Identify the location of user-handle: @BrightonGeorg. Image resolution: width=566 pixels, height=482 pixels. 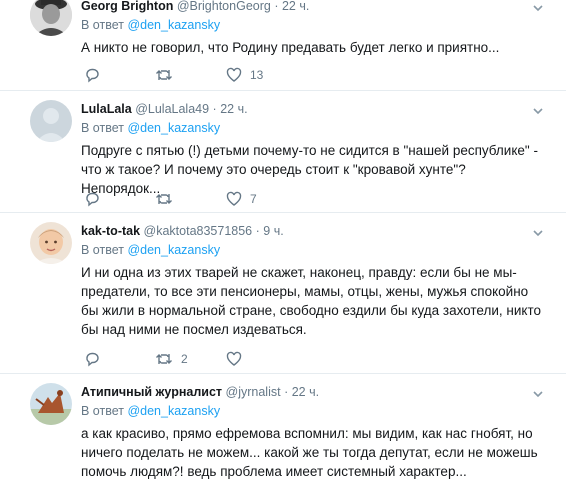
(224, 6).